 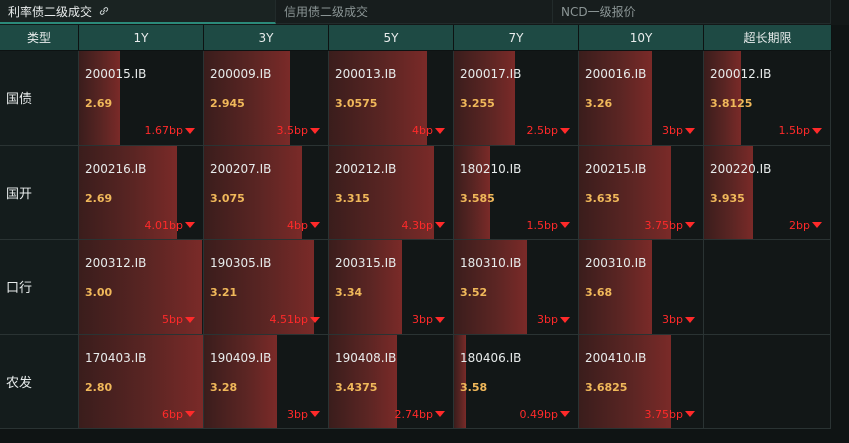 What do you see at coordinates (266, 381) in the screenshot?
I see `bond-quote-cell: 190409.IB 3.28 3bp` at bounding box center [266, 381].